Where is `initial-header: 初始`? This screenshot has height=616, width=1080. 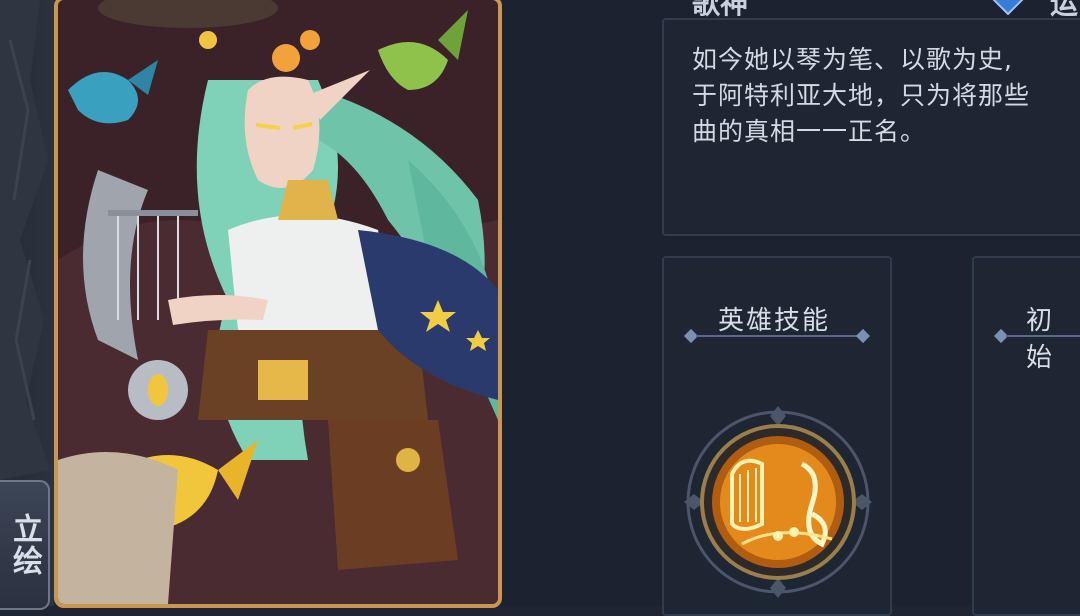
initial-header: 初始 is located at coordinates (1040, 339).